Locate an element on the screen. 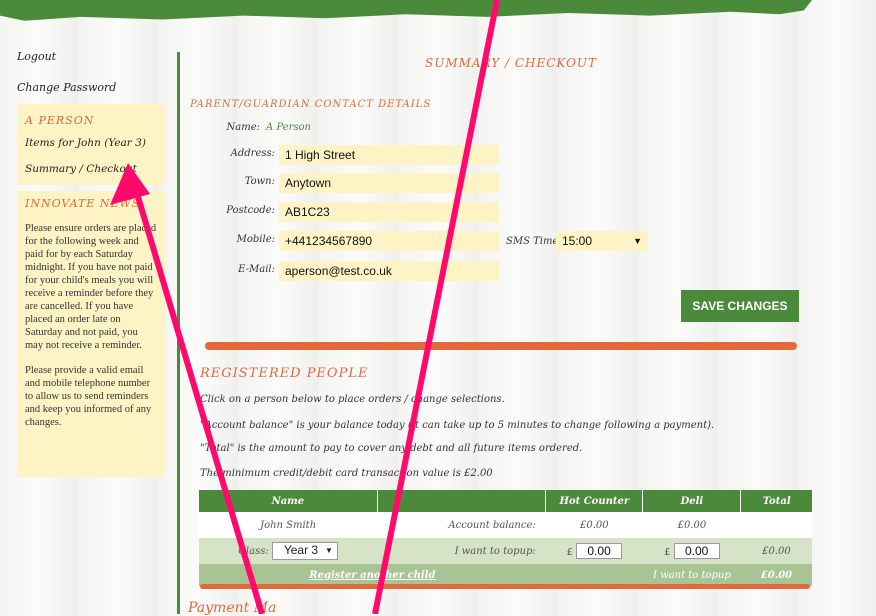 The height and width of the screenshot is (616, 876). arrow-from-top-icon is located at coordinates (436, 307).